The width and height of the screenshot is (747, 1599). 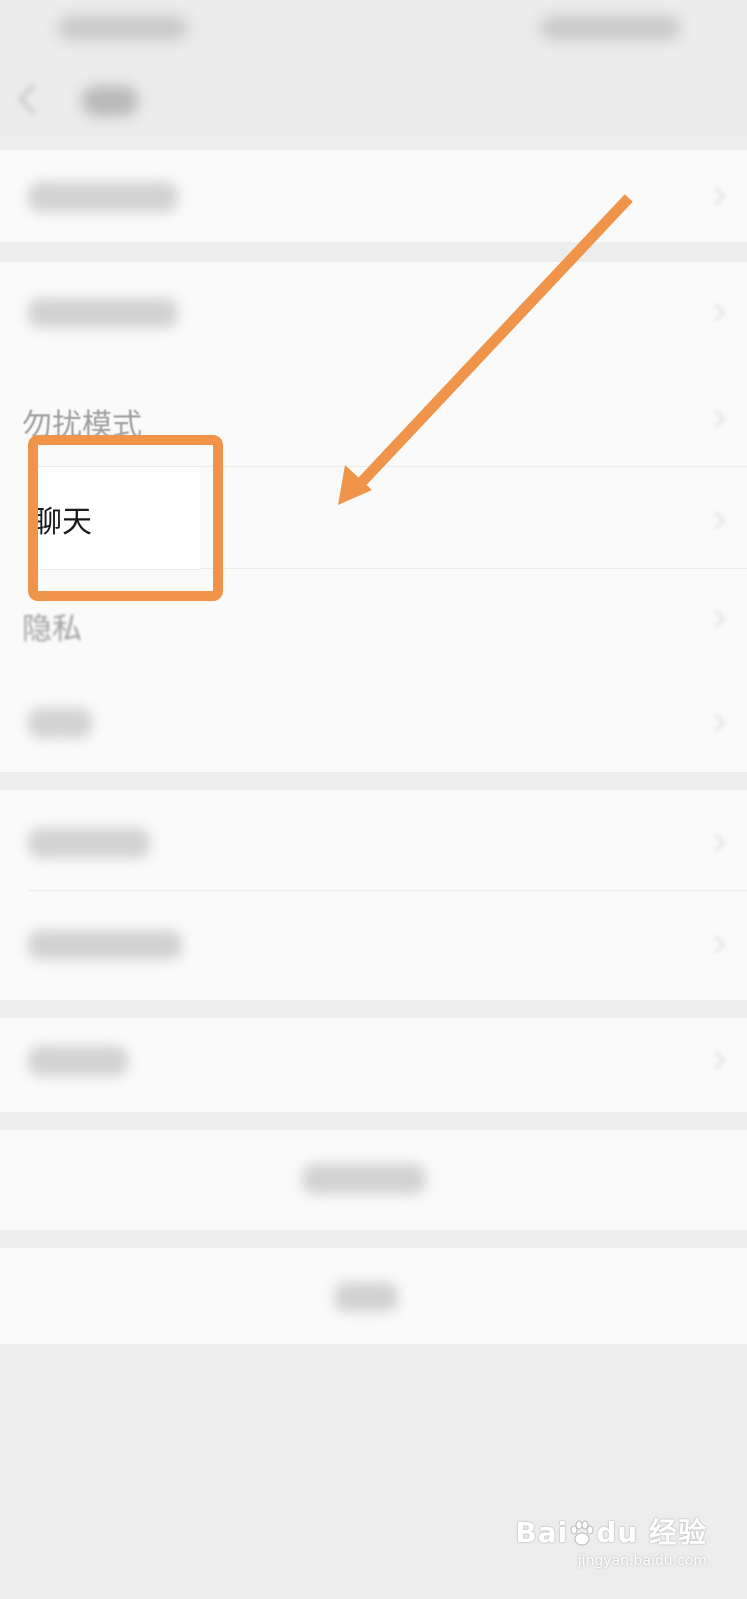 What do you see at coordinates (582, 1534) in the screenshot?
I see `baidu-paw-icon` at bounding box center [582, 1534].